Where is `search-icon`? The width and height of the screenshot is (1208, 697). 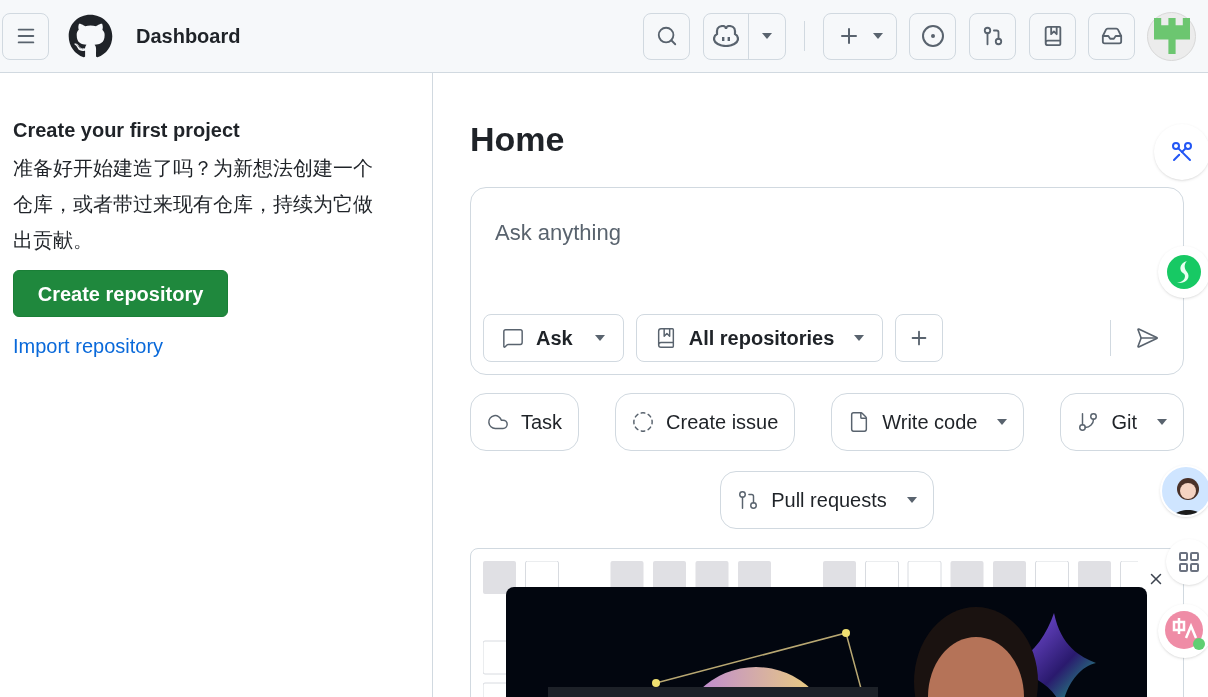 search-icon is located at coordinates (666, 36).